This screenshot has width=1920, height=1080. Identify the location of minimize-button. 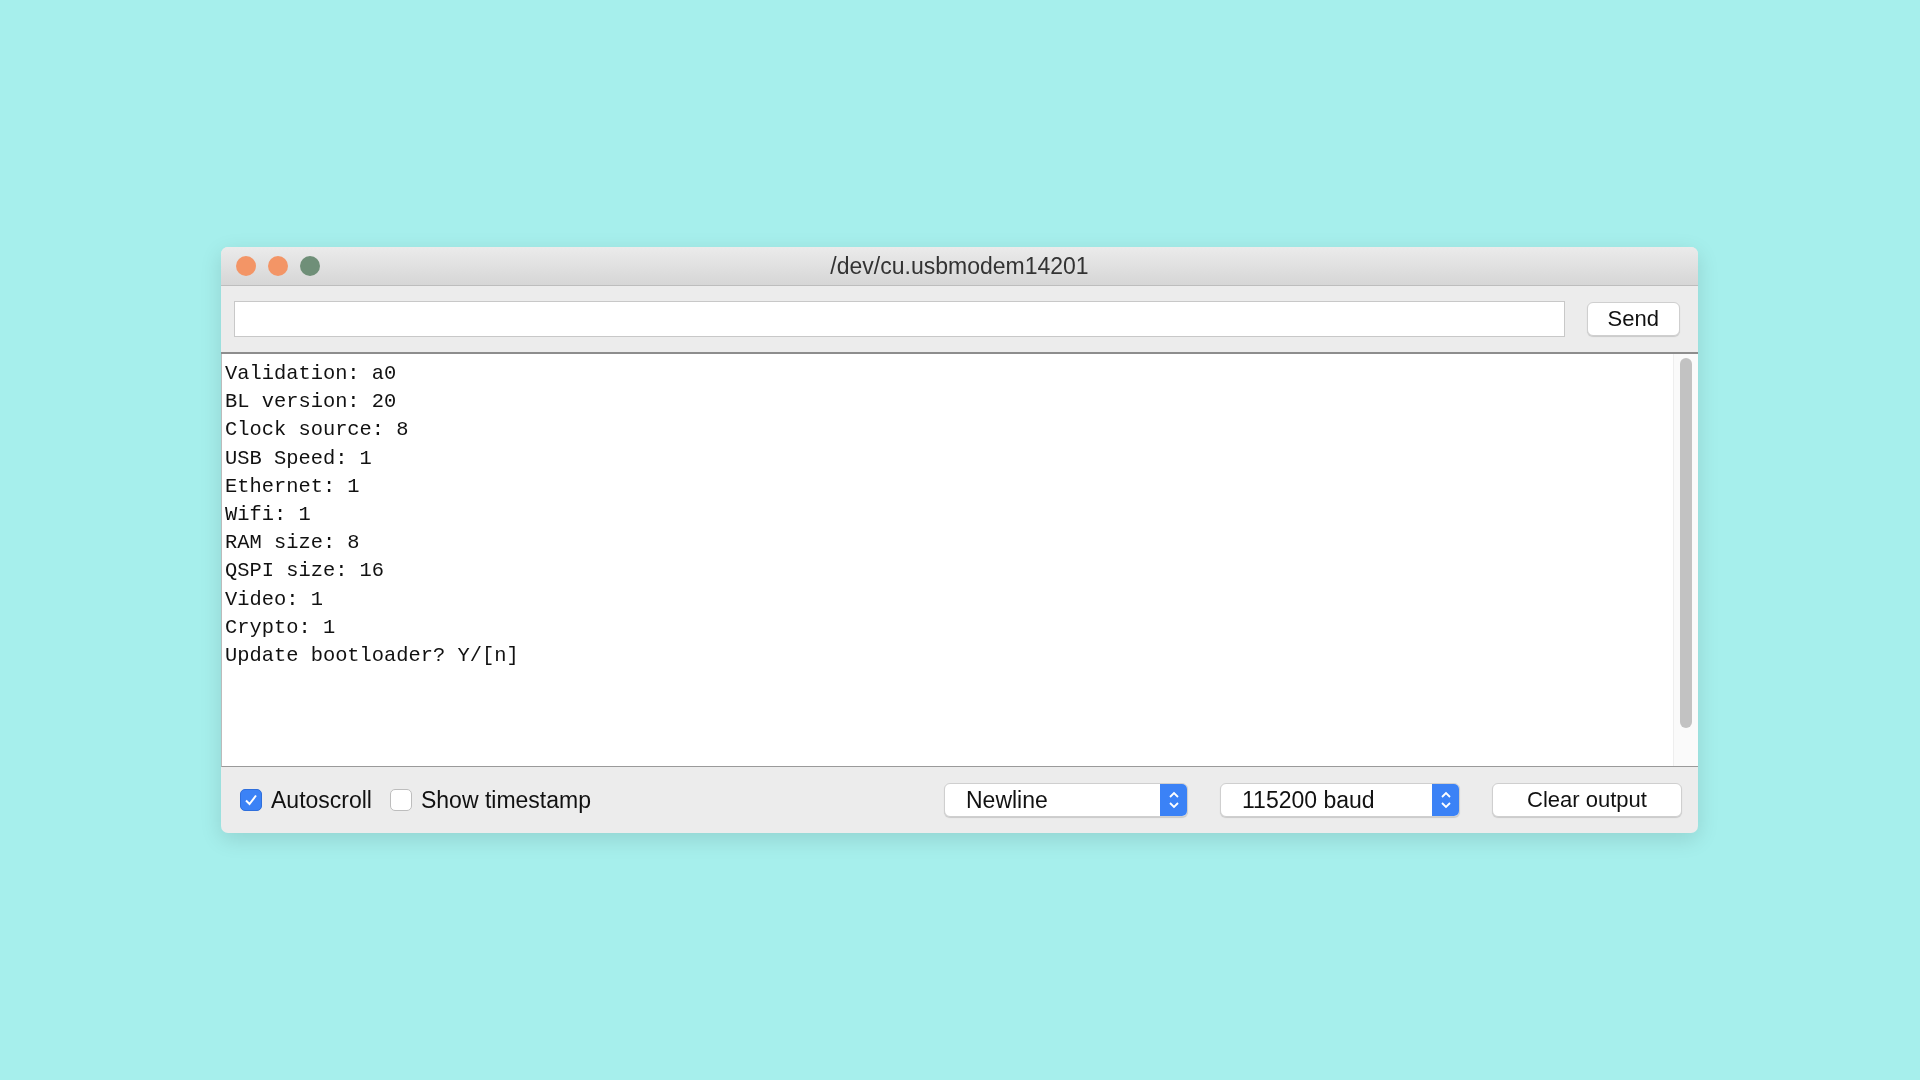
(278, 266).